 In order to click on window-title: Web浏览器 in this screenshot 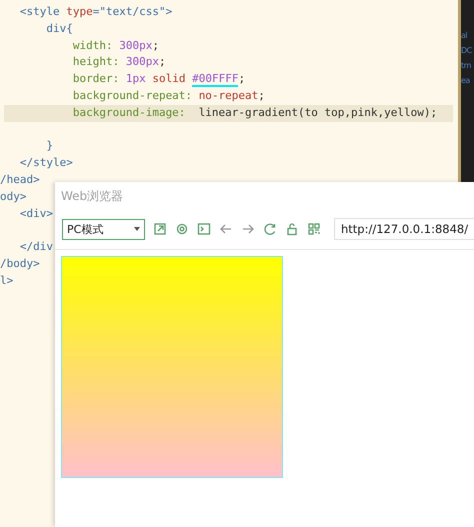, I will do `click(92, 196)`.